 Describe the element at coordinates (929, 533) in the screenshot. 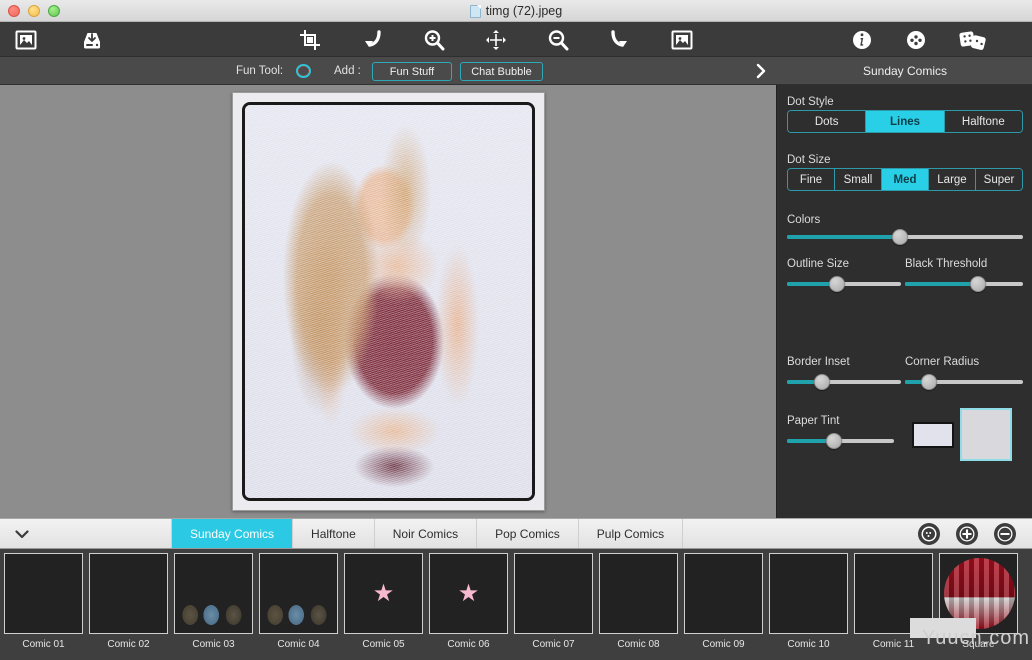

I see `preset-options-button` at that location.